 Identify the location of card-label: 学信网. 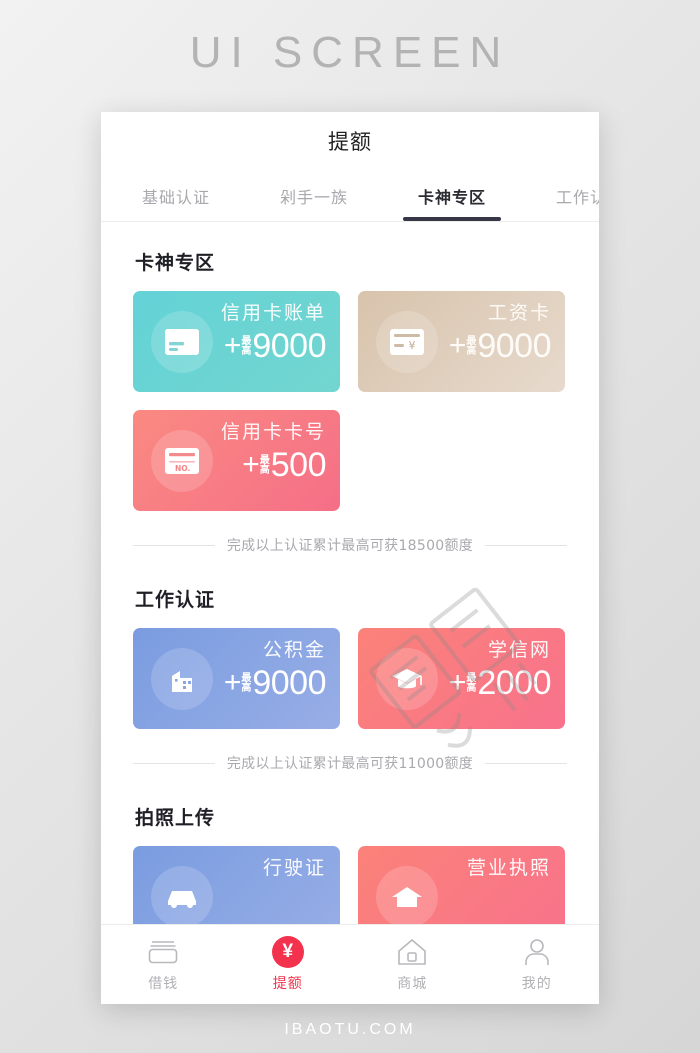
(519, 650).